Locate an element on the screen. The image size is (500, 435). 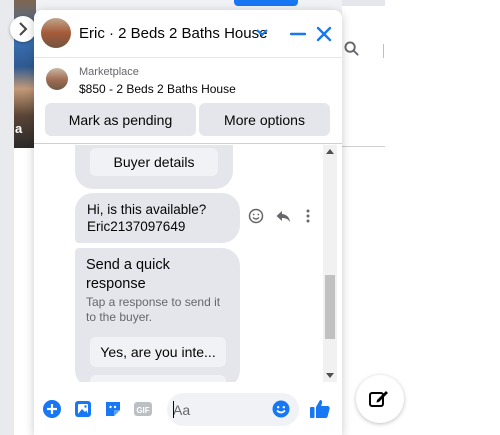
chevron-right-icon is located at coordinates (23, 29).